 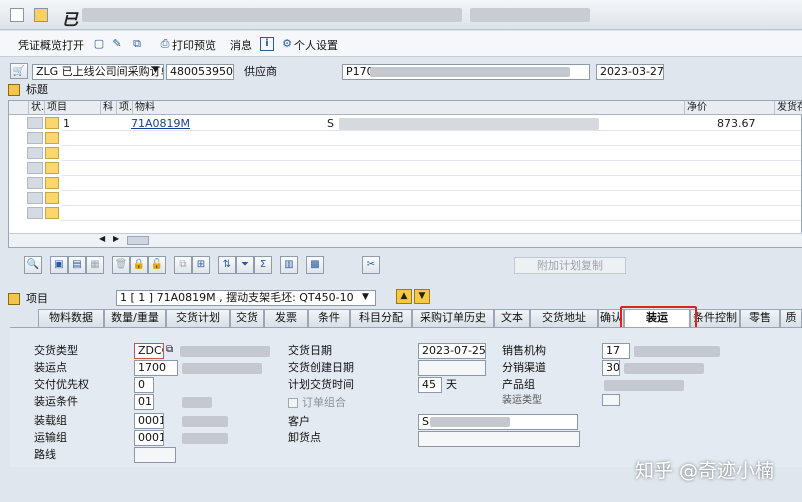 What do you see at coordinates (156, 368) in the screenshot?
I see `shipping-point-field: 1700` at bounding box center [156, 368].